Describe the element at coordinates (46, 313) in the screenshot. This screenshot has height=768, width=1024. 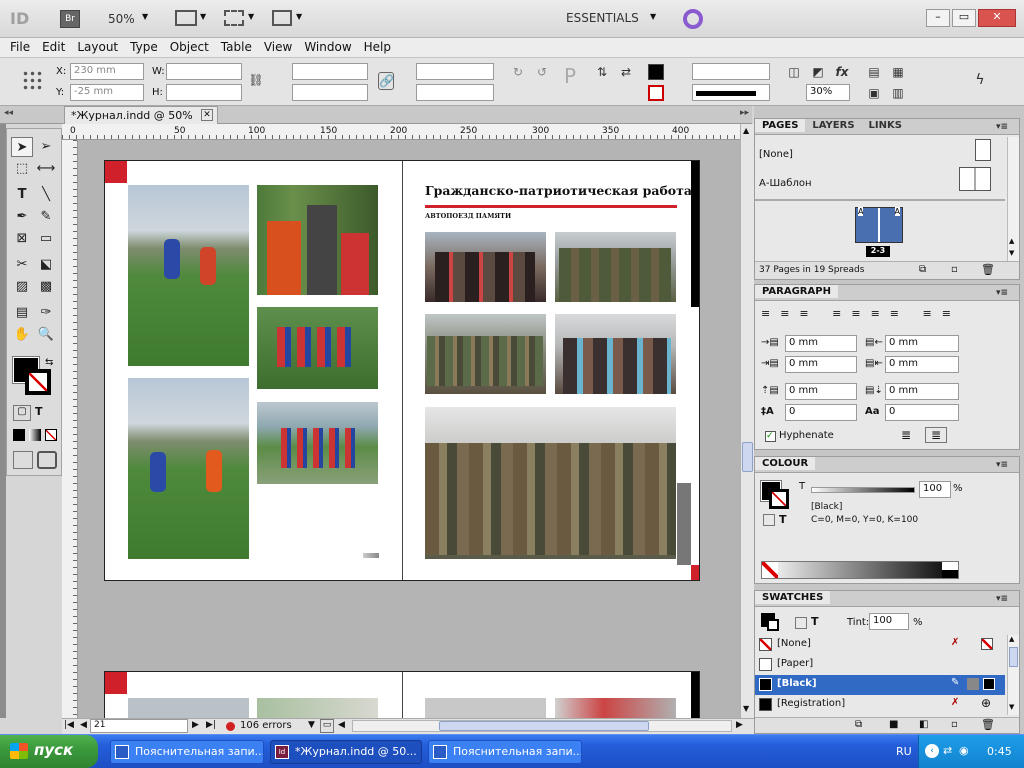
I see `eyedropper-tool-icon: ✑` at that location.